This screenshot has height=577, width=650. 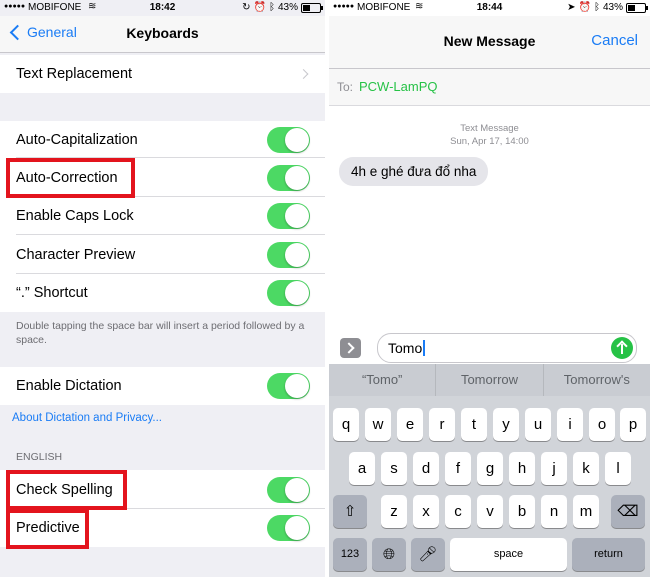 I want to click on caps-lock-toggle, so click(x=288, y=216).